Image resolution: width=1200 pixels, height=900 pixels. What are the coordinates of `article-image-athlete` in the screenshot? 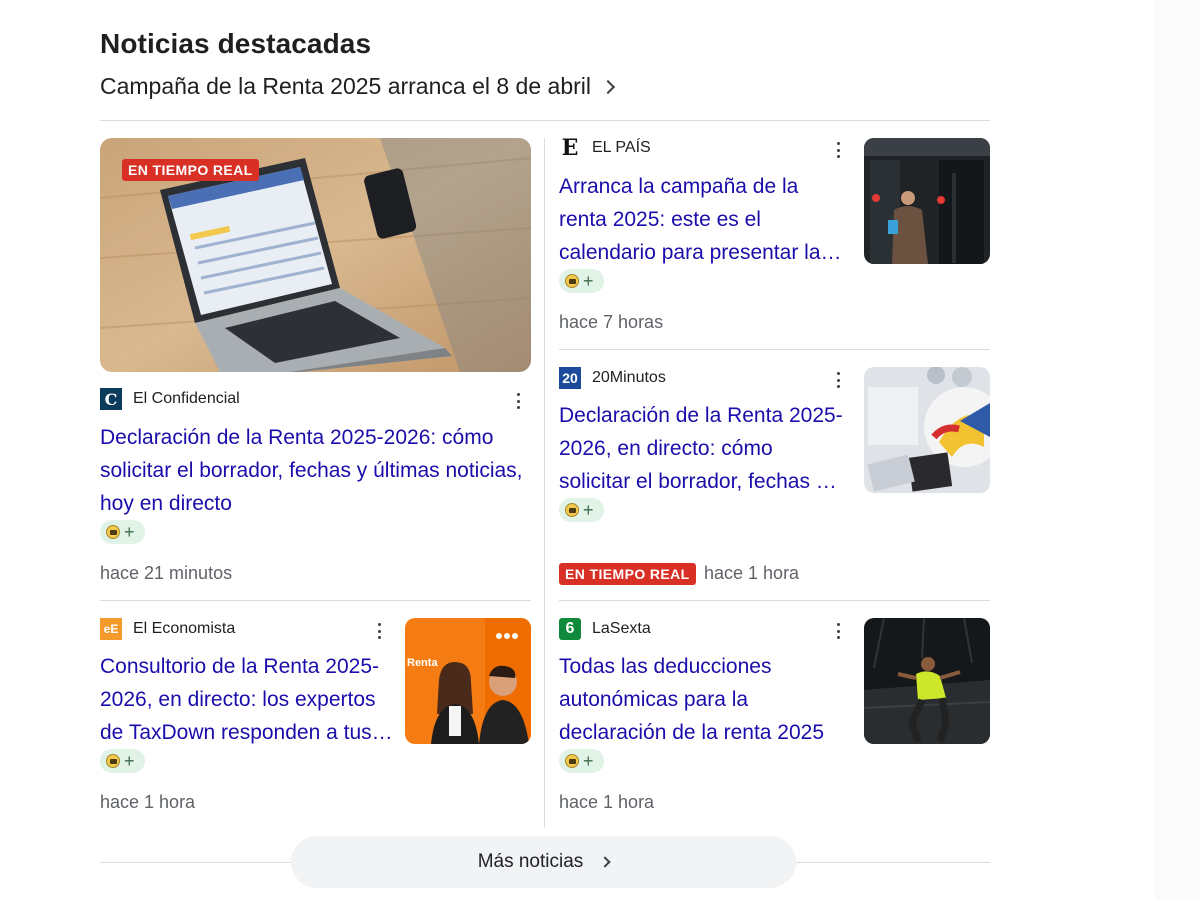 It's located at (927, 681).